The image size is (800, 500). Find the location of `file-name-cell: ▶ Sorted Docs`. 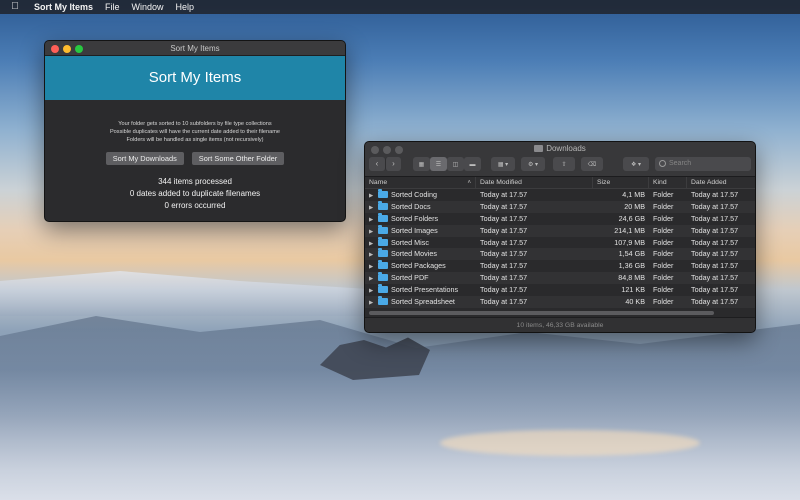

file-name-cell: ▶ Sorted Docs is located at coordinates (420, 206).